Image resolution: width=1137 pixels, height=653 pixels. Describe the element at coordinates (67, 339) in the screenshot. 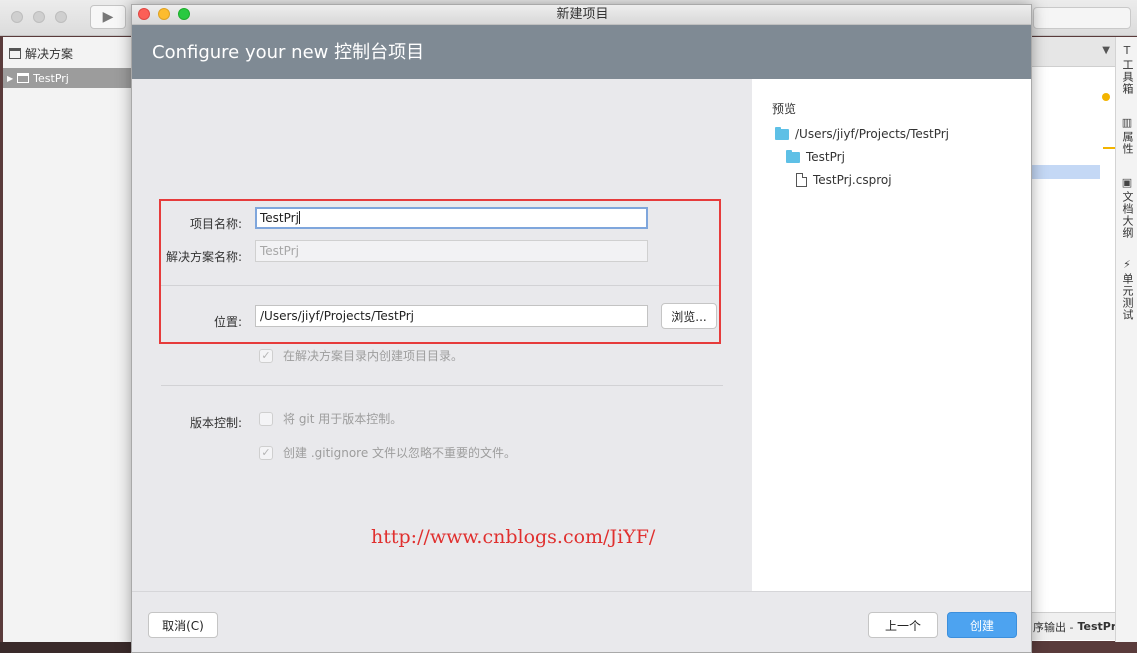

I see `solution-pad: 解决方案 ▶ TestPrj` at that location.